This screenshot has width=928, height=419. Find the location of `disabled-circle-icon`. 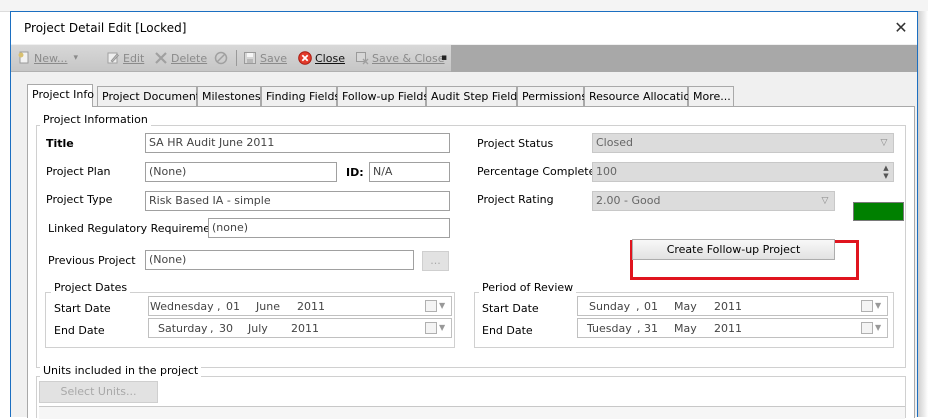

disabled-circle-icon is located at coordinates (221, 58).